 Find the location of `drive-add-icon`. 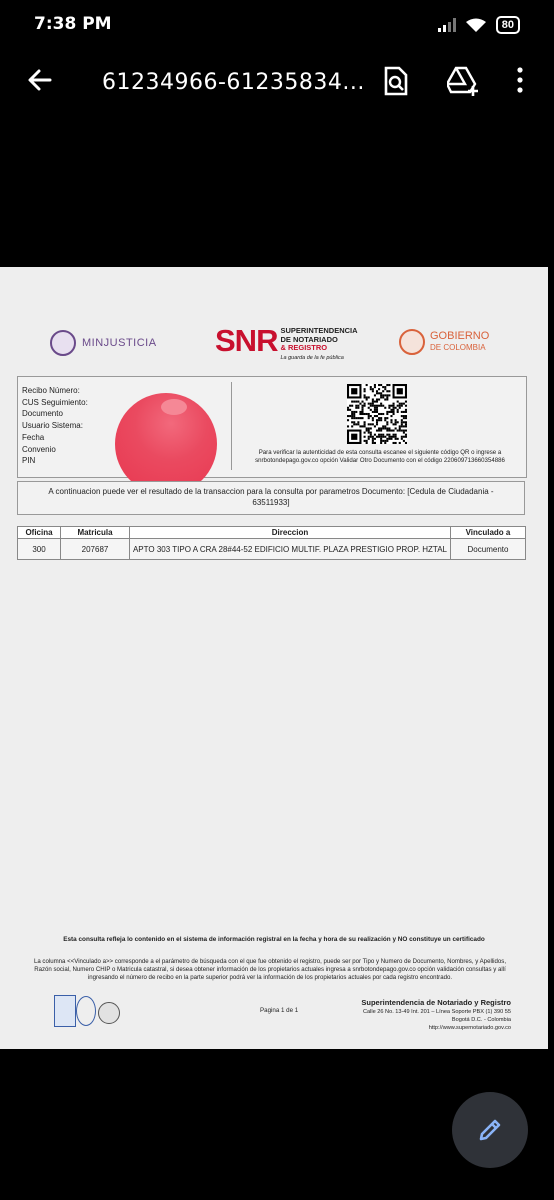

drive-add-icon is located at coordinates (462, 83).